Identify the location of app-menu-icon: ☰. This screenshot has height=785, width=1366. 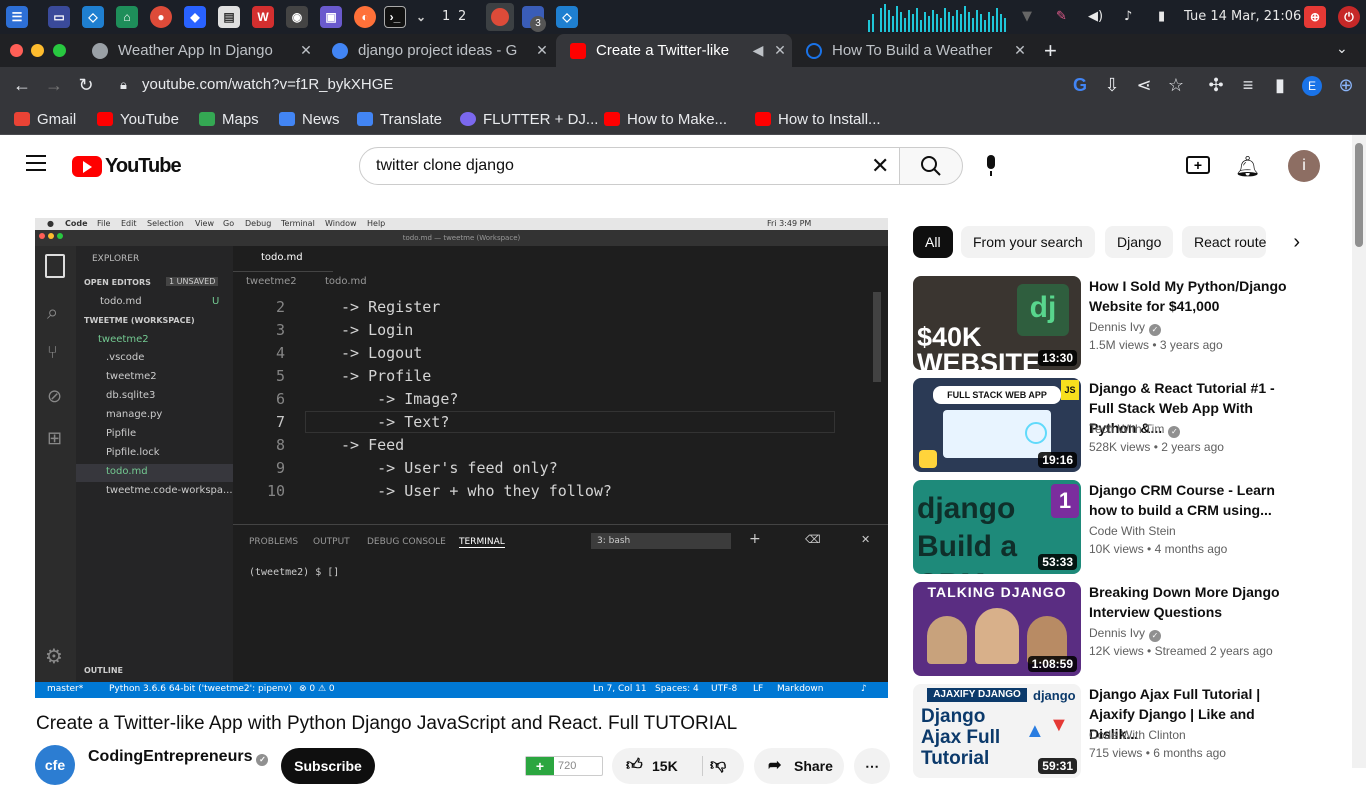
(17, 17).